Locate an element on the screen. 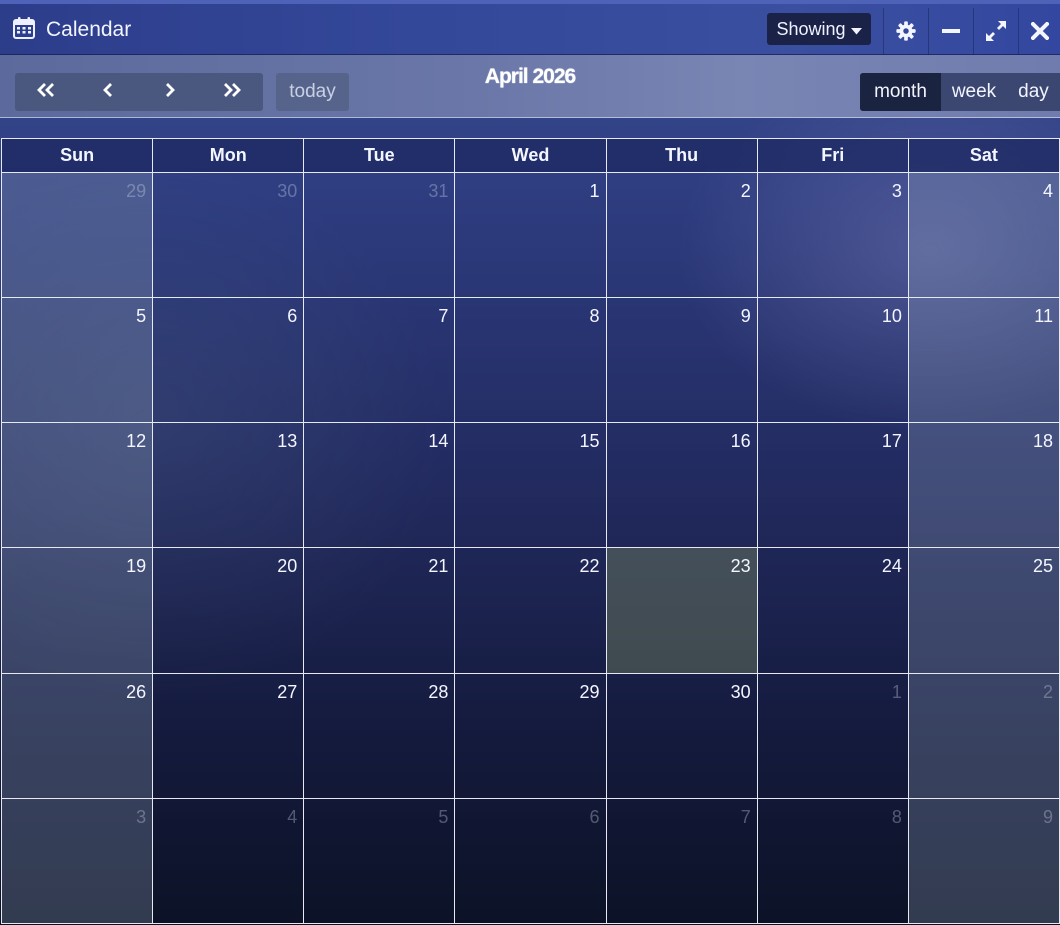 The image size is (1060, 925). day-cell: 15 is located at coordinates (531, 486).